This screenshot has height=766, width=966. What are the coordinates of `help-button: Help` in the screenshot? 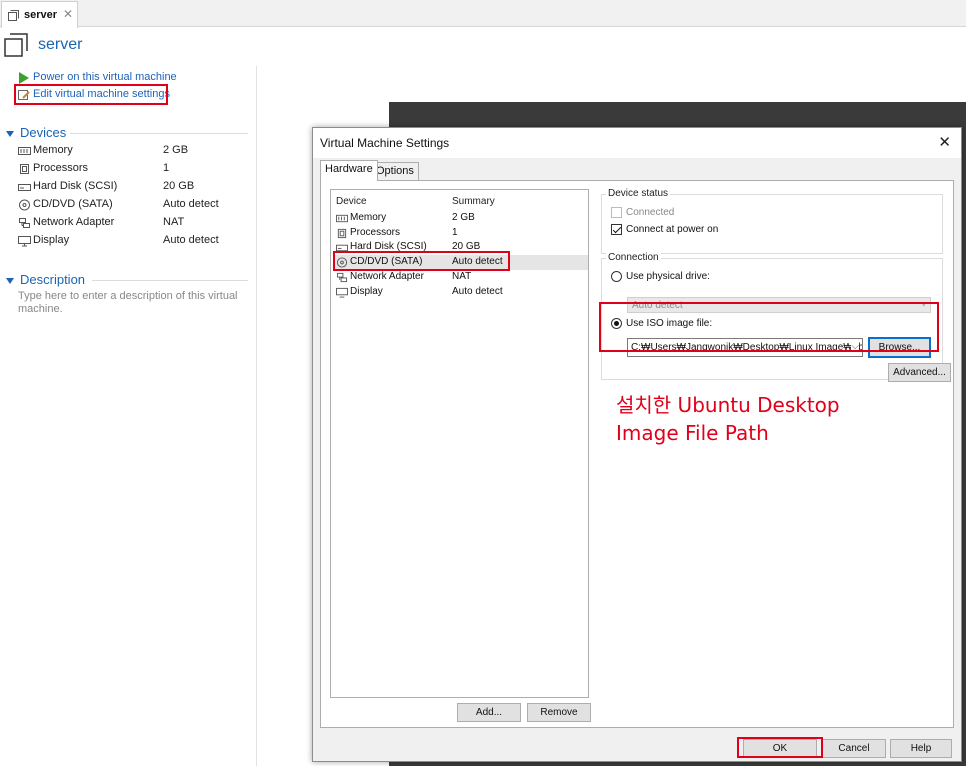 It's located at (921, 748).